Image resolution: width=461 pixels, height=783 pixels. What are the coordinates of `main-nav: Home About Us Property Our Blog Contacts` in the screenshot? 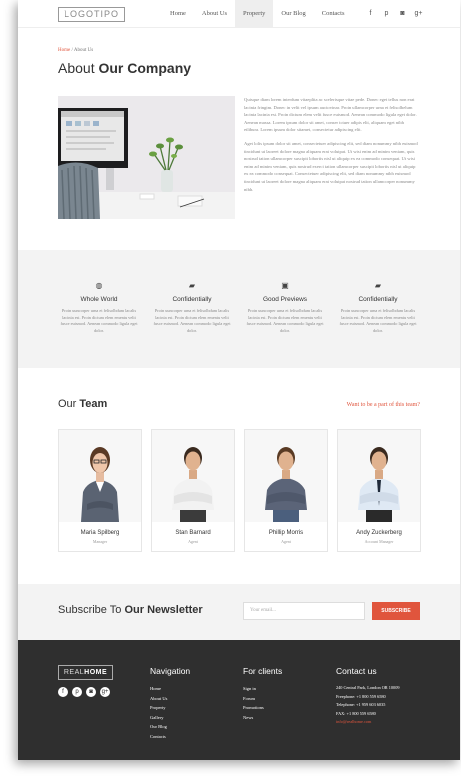 It's located at (257, 14).